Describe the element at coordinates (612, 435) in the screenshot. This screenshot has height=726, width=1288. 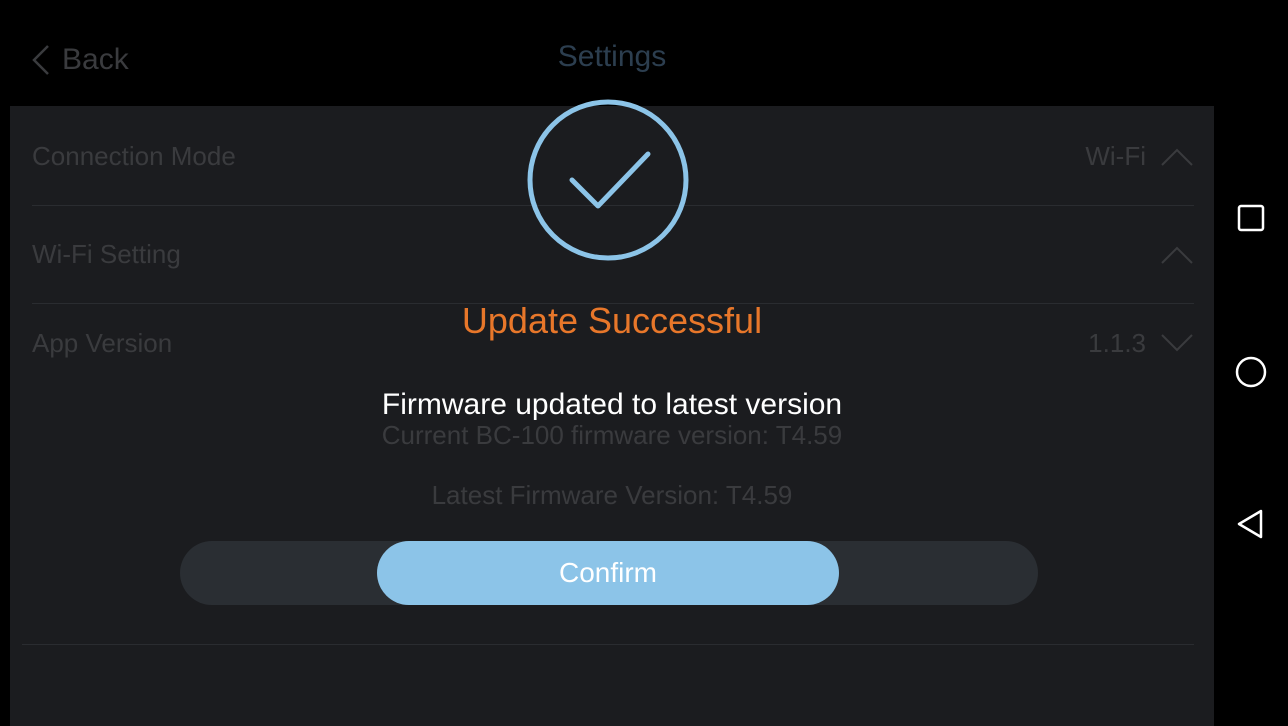
I see `current-firmware-version: Current BC-100 firmware version: T4.59` at that location.